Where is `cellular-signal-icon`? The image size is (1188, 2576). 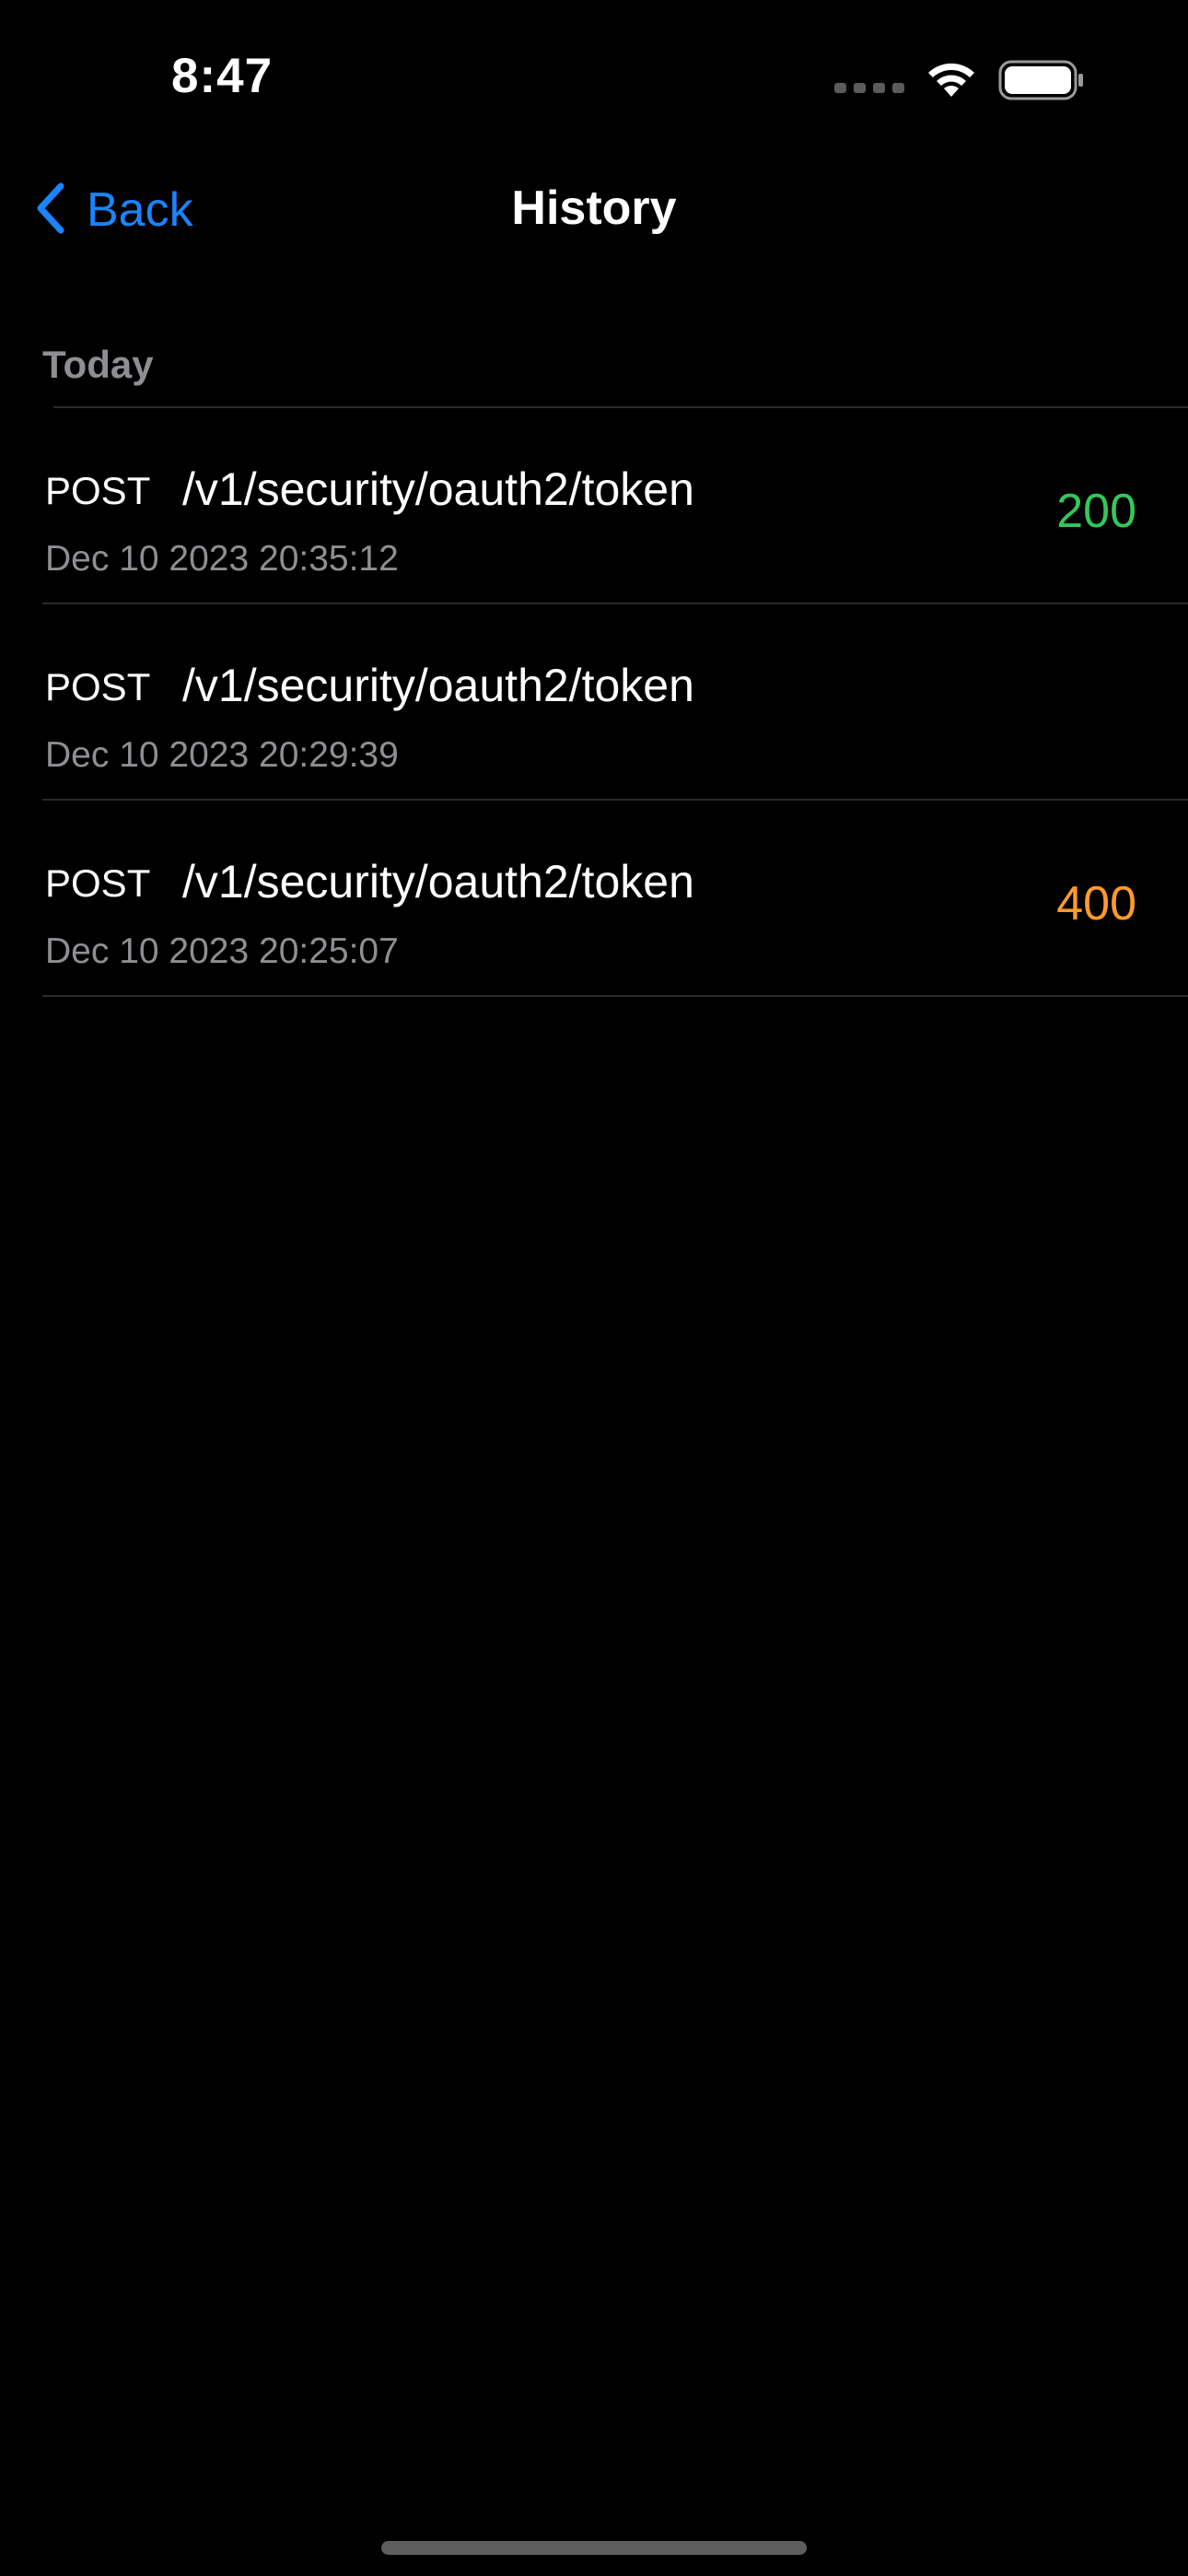
cellular-signal-icon is located at coordinates (869, 87).